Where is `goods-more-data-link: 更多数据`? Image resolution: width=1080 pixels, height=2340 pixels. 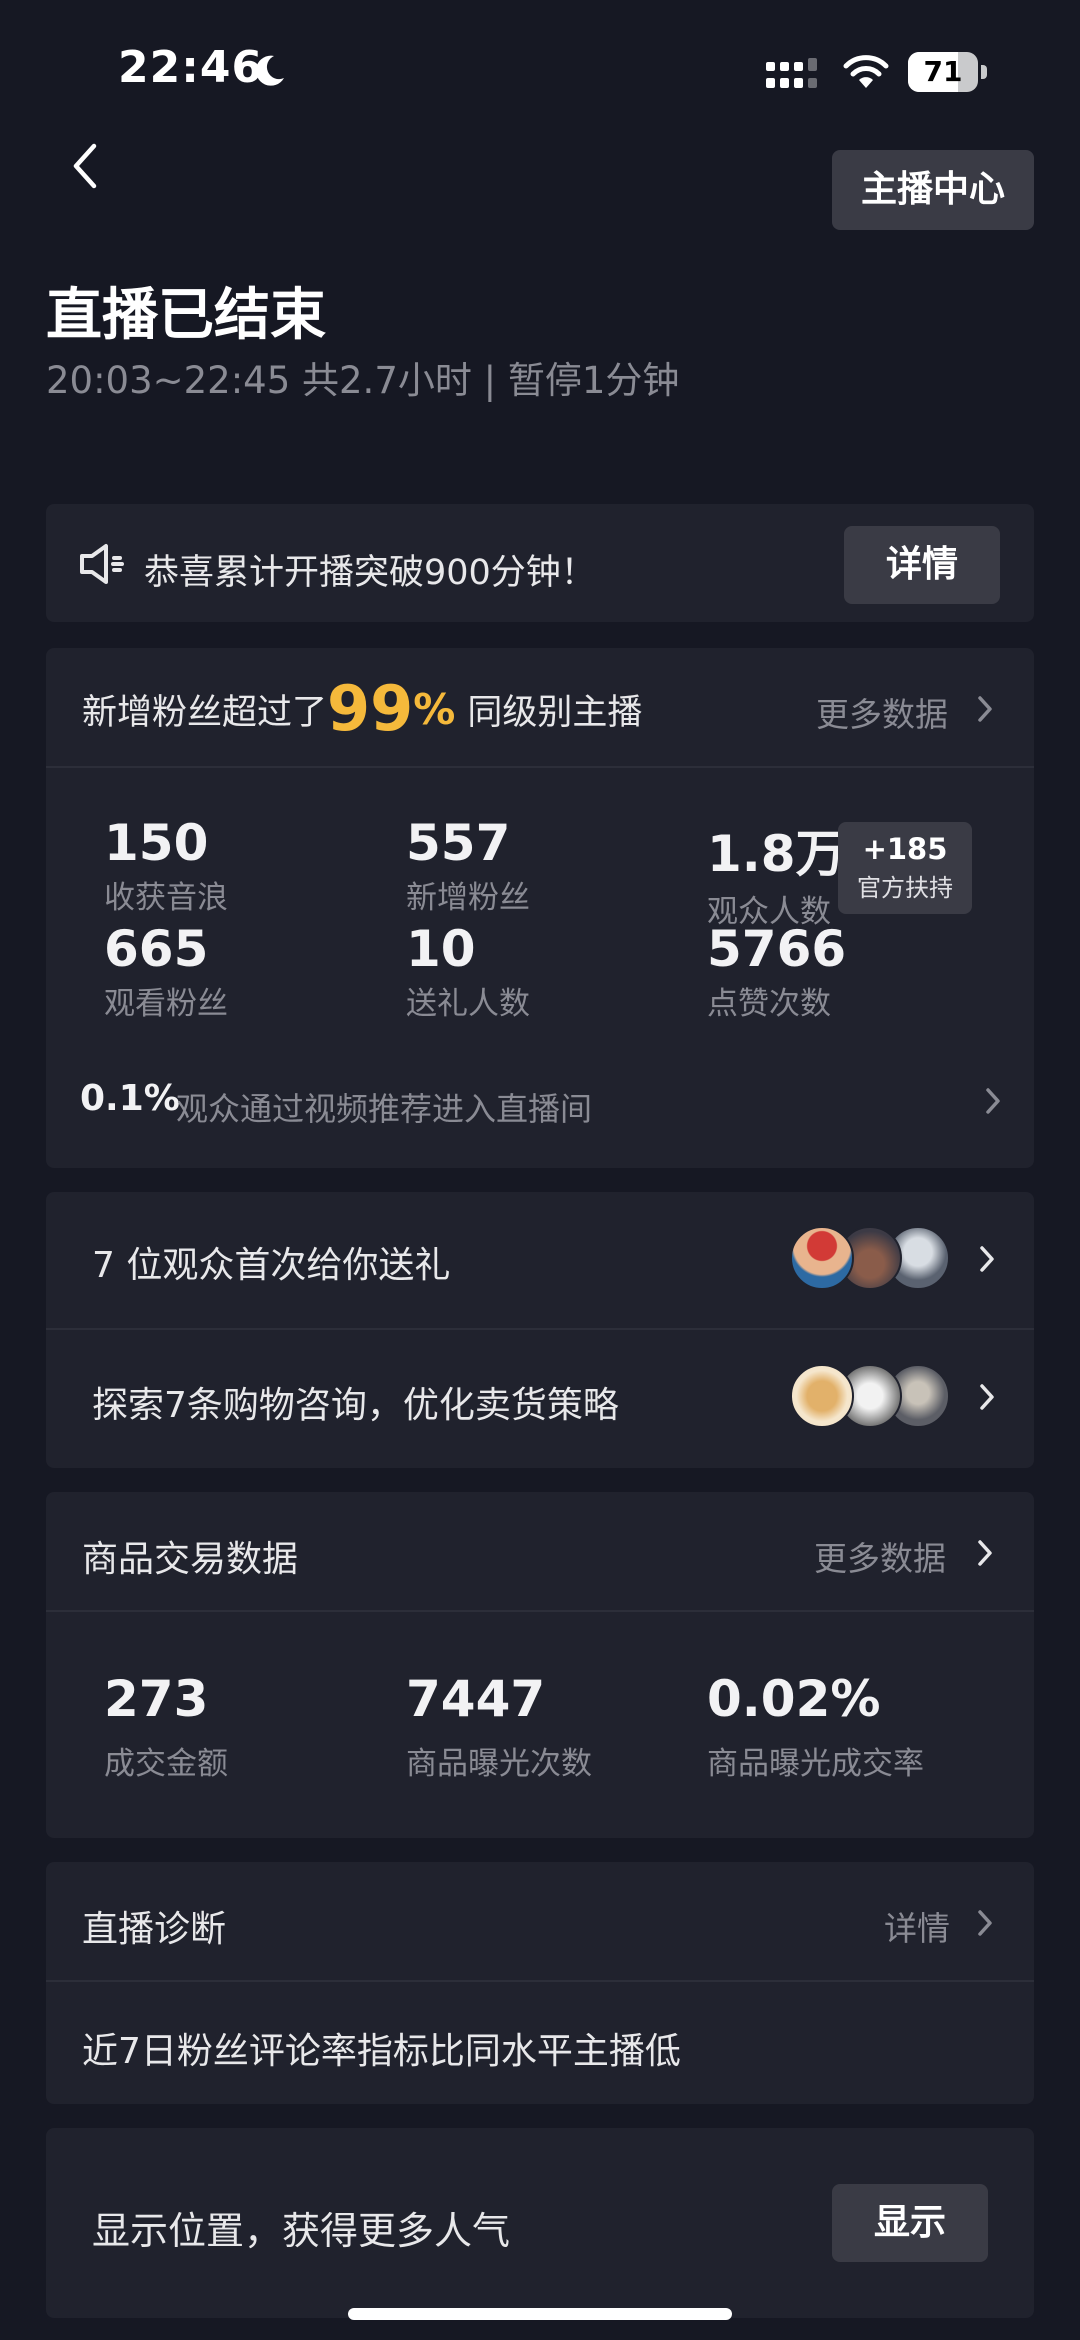
goods-more-data-link: 更多数据 is located at coordinates (909, 1555).